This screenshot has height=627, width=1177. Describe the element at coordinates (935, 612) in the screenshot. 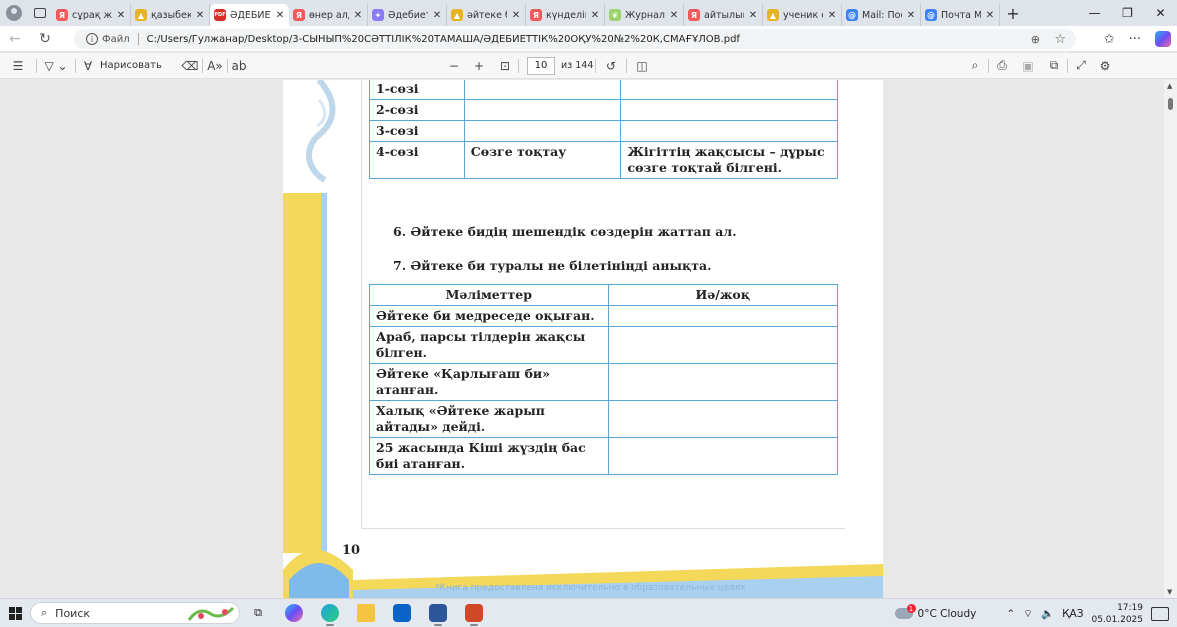

I see `weather-widget: 1 0°C Cloudy` at that location.